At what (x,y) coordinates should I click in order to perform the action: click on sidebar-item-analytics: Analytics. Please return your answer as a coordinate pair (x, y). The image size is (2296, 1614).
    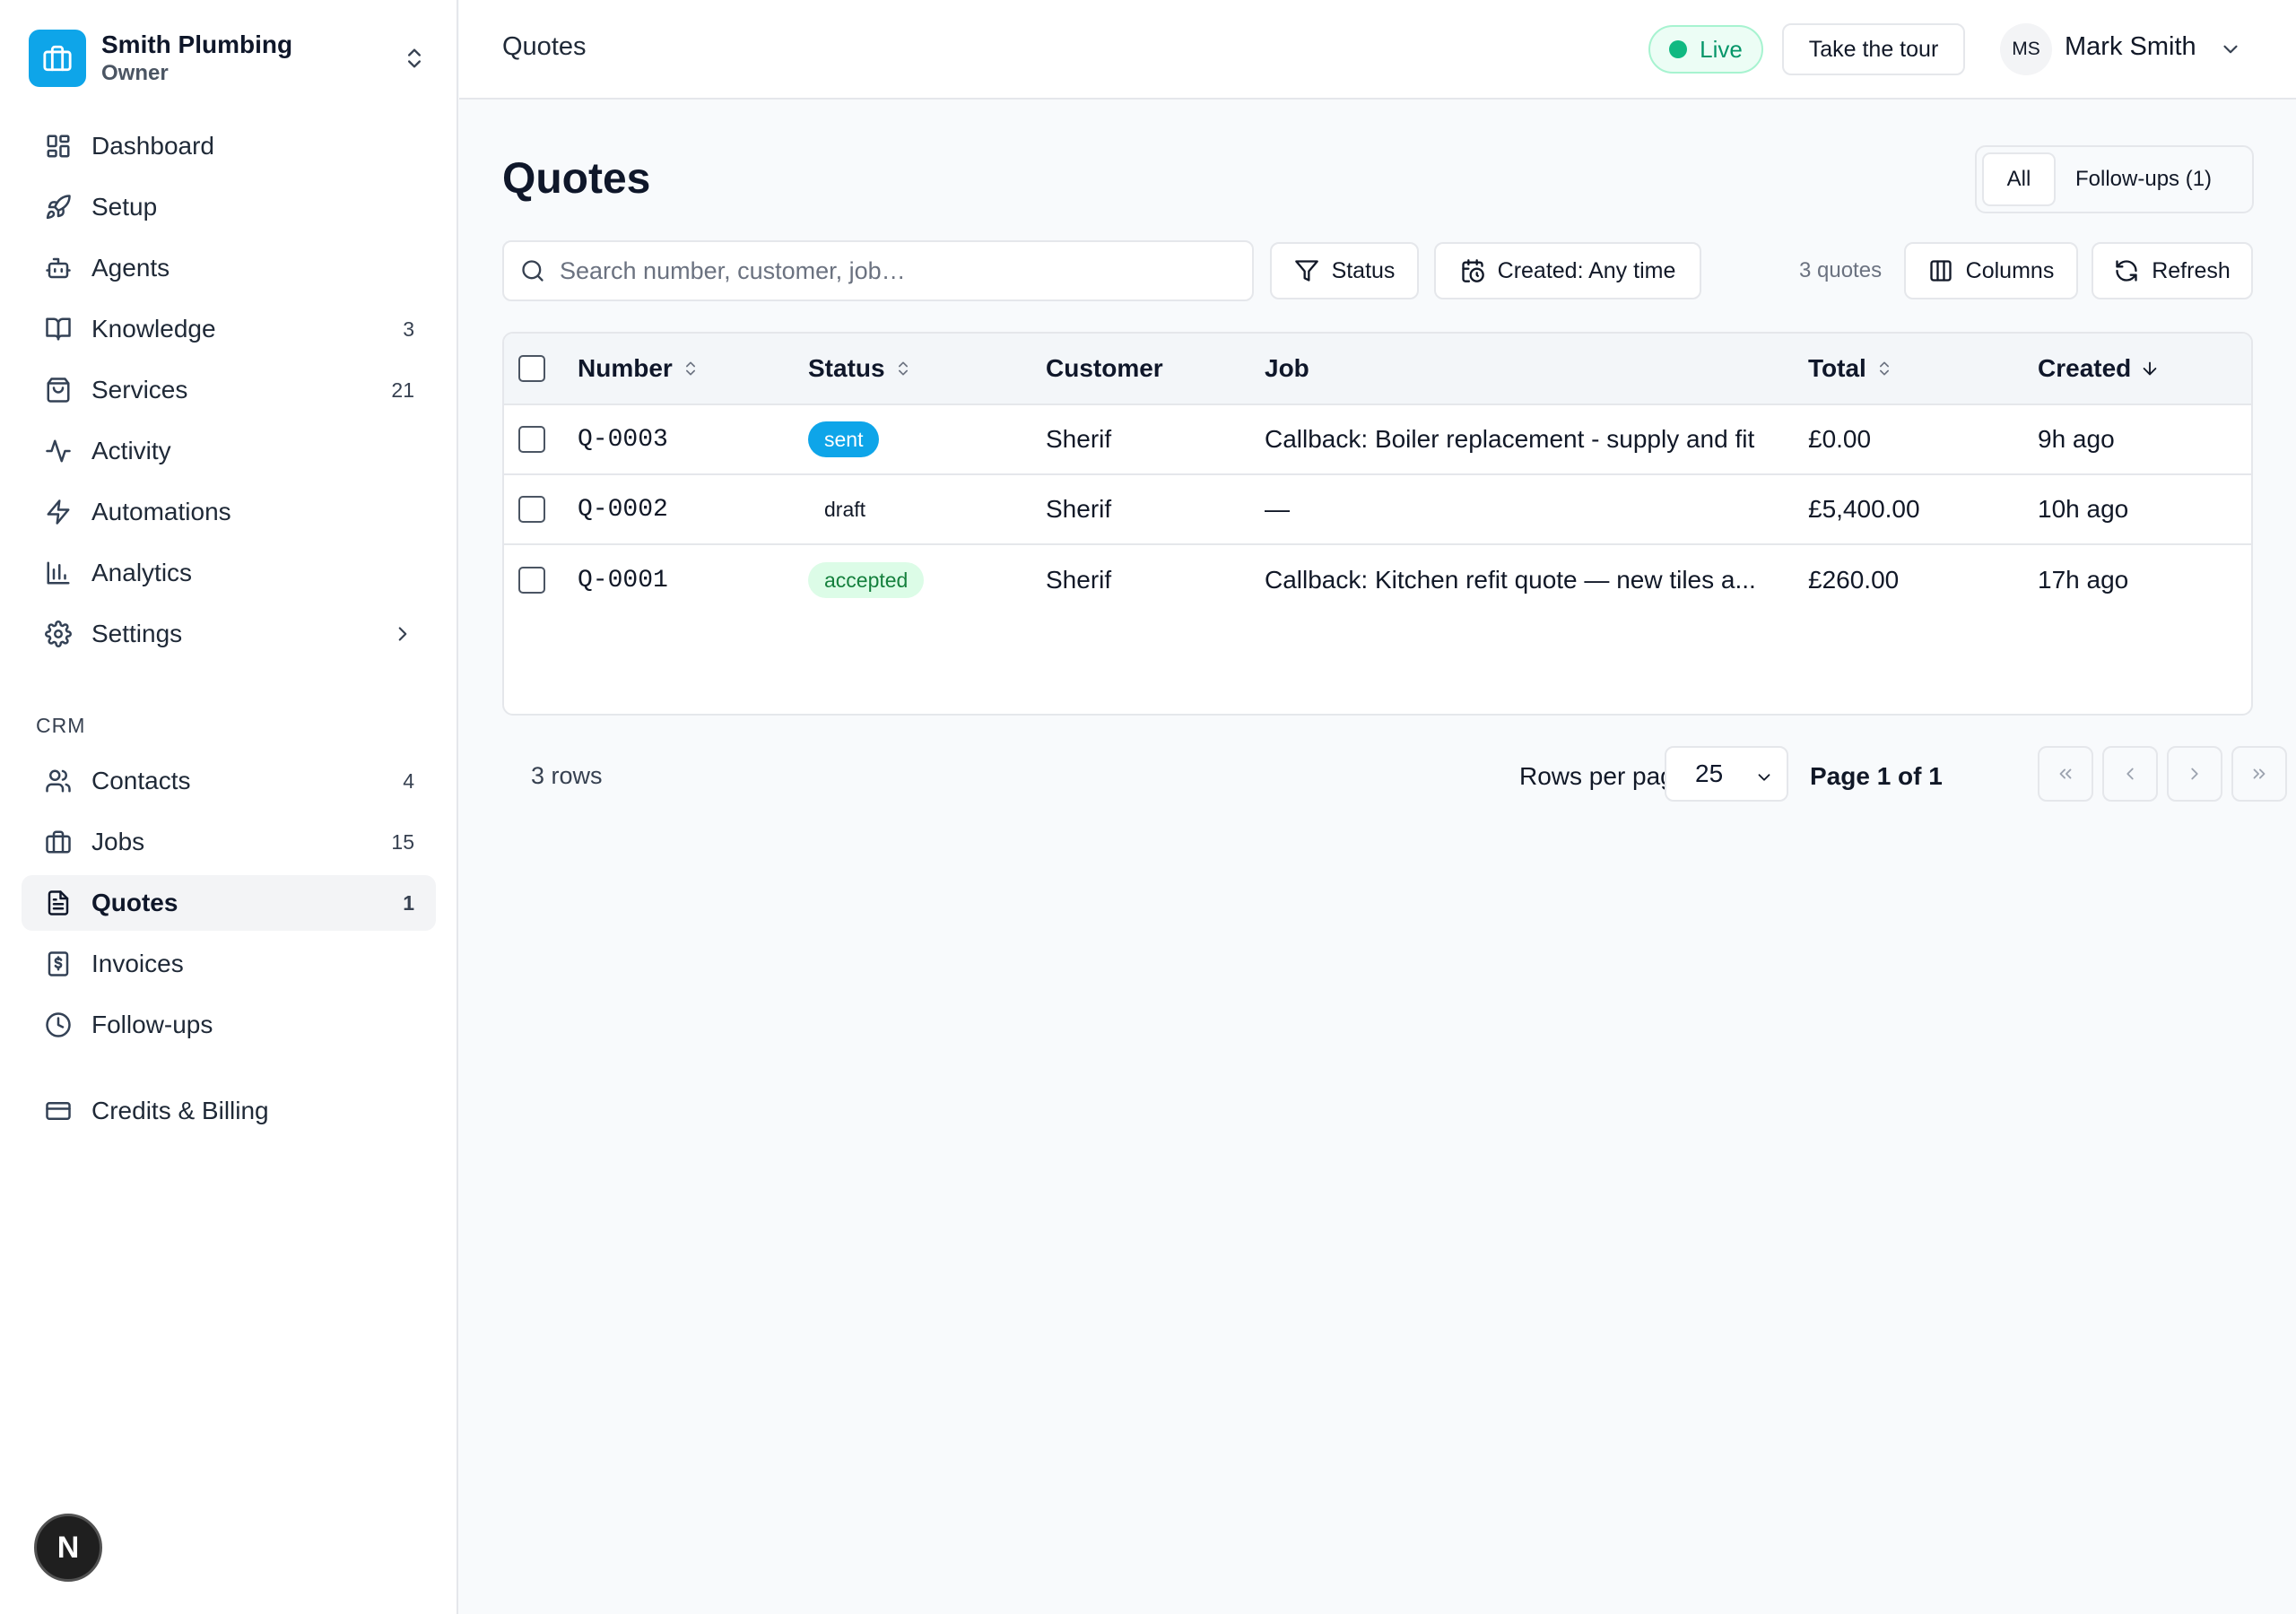
    Looking at the image, I should click on (229, 573).